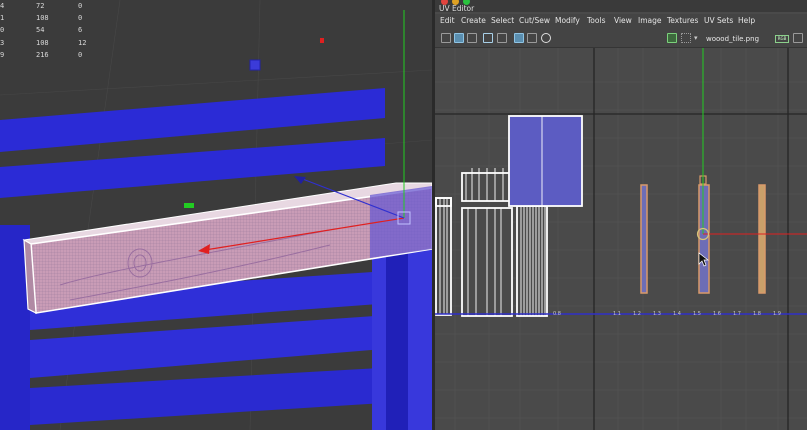 The height and width of the screenshot is (430, 807). Describe the element at coordinates (255, 65) in the screenshot. I see `blue-handle` at that location.